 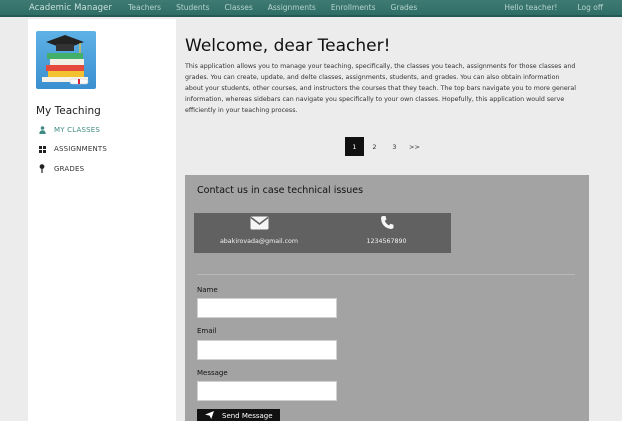 What do you see at coordinates (42, 168) in the screenshot?
I see `pin-icon` at bounding box center [42, 168].